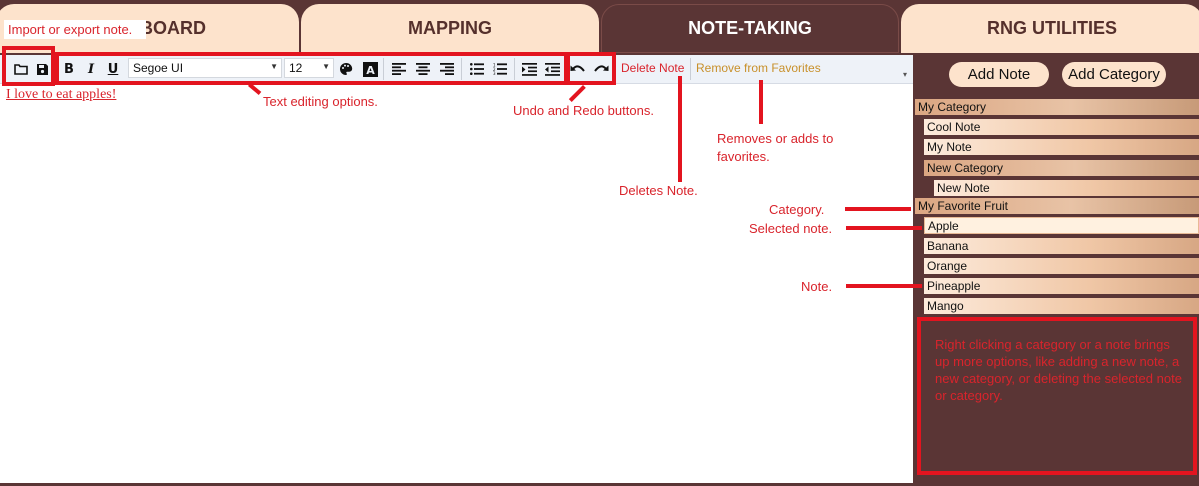 This screenshot has width=1199, height=486. I want to click on tree-note-label: Orange, so click(947, 266).